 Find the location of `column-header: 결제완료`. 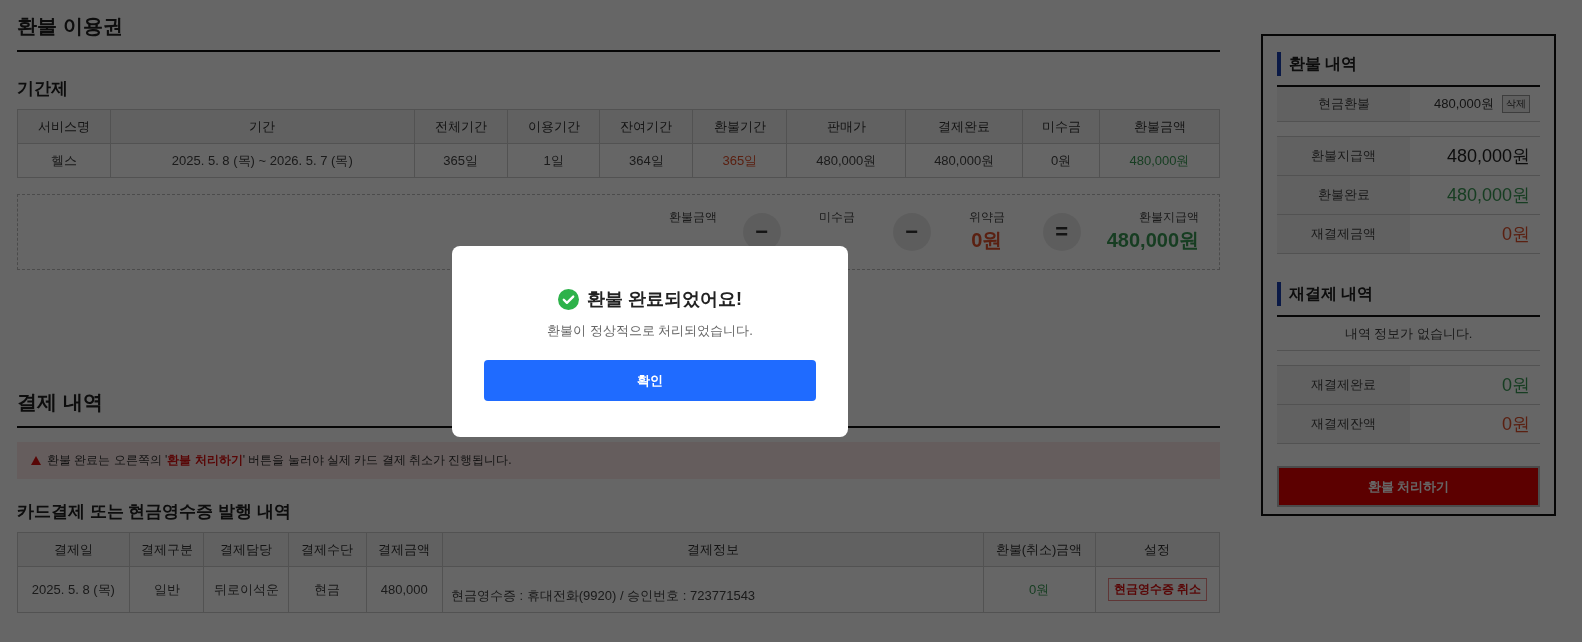

column-header: 결제완료 is located at coordinates (964, 126).